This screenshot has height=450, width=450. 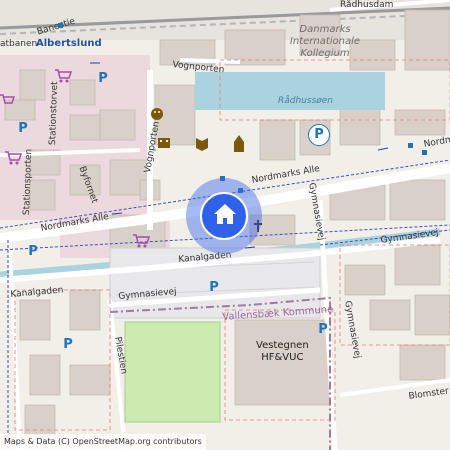 I want to click on school-label: Vestegnen HF&VUC, so click(x=282, y=352).